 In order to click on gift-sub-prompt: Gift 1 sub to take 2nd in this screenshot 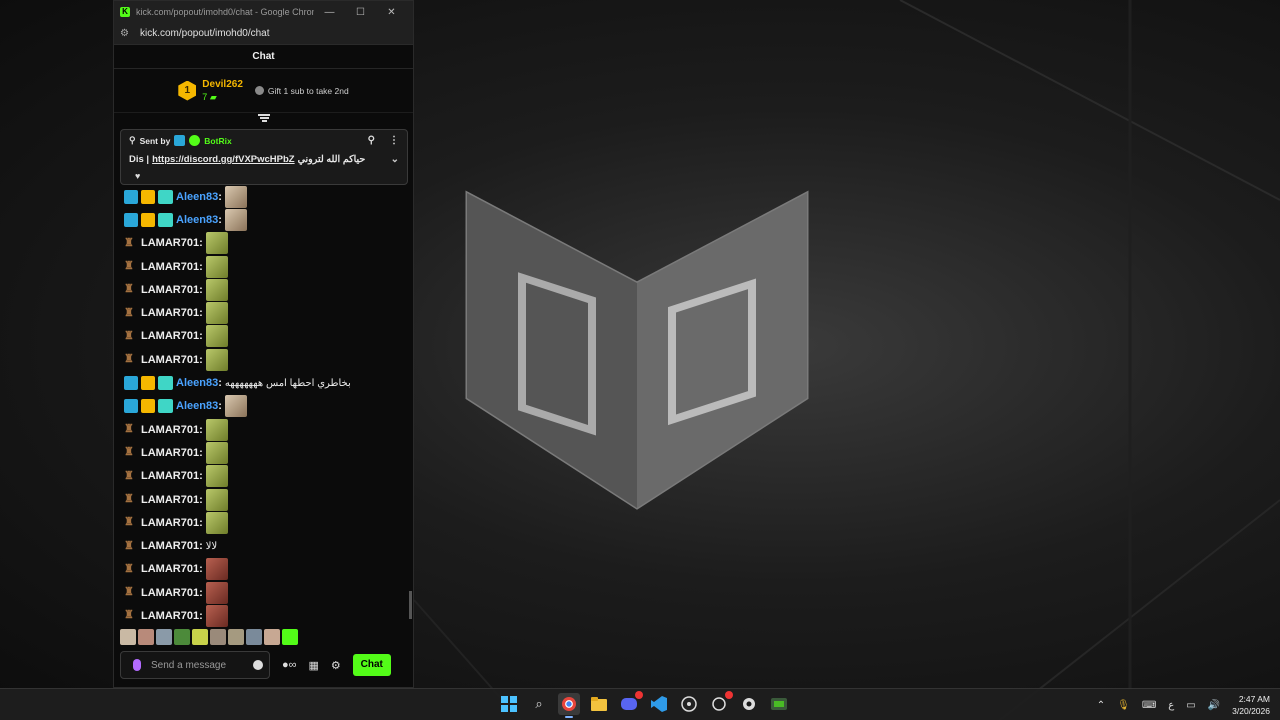, I will do `click(301, 91)`.